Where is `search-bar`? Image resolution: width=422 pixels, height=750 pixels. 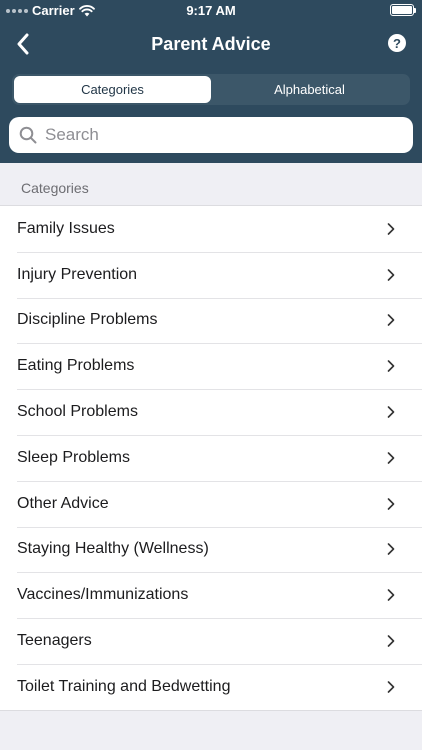
search-bar is located at coordinates (211, 135).